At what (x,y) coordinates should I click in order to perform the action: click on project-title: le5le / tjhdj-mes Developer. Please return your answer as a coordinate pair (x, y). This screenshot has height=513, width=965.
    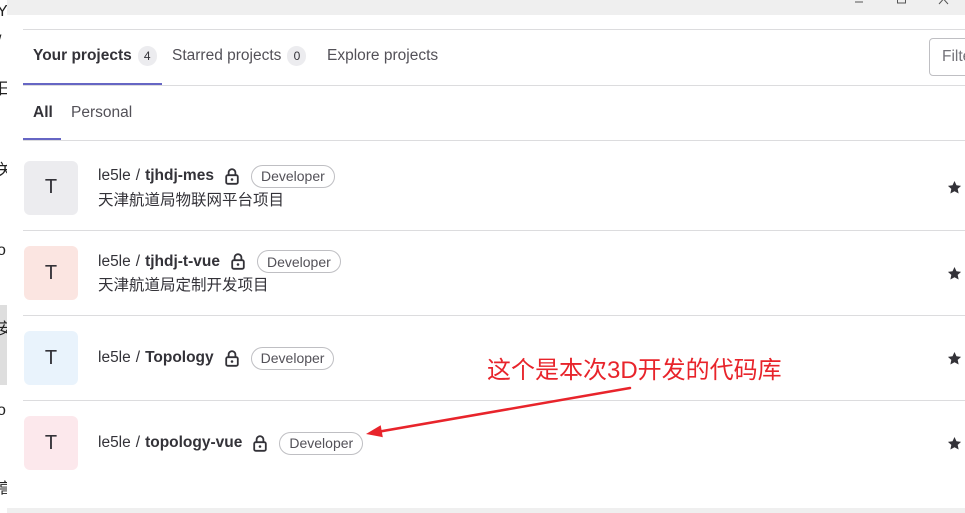
    Looking at the image, I should click on (216, 176).